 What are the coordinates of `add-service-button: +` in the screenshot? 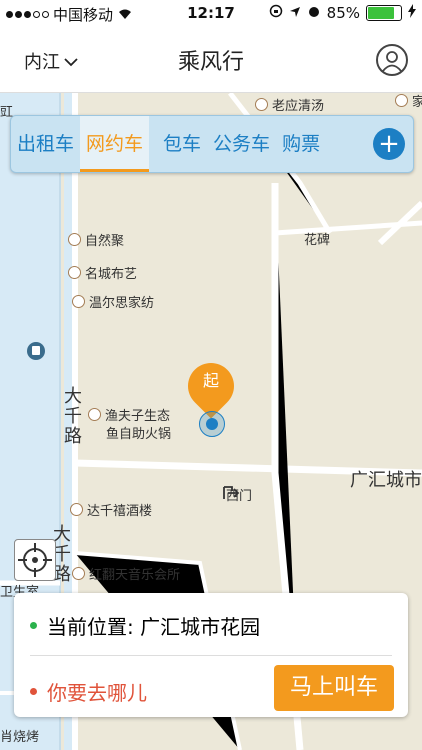 It's located at (389, 144).